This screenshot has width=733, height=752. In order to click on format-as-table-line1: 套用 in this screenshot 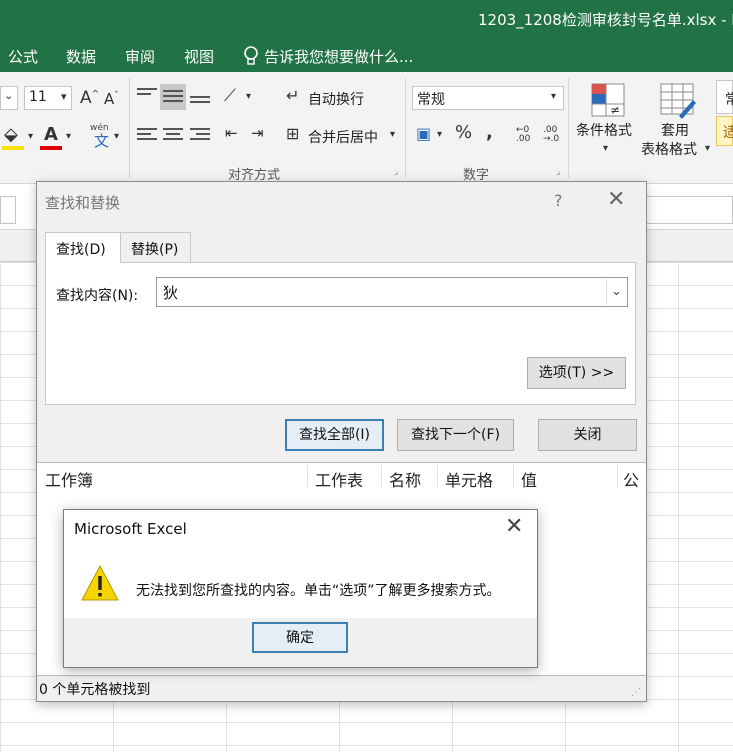, I will do `click(675, 130)`.